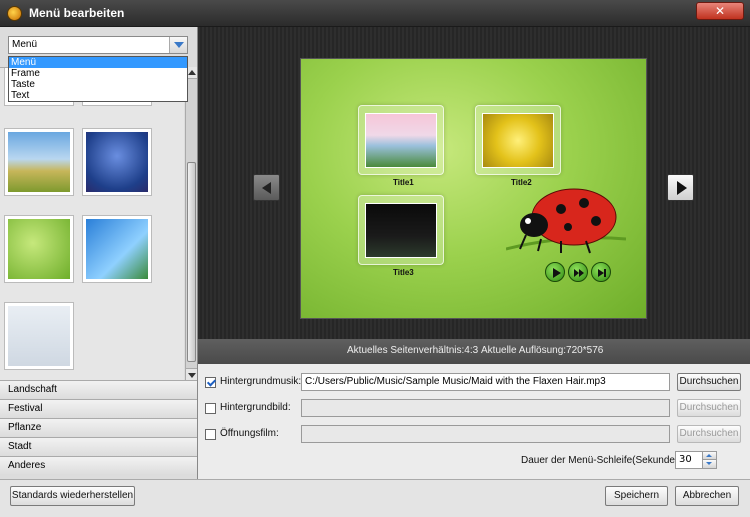  What do you see at coordinates (14, 13) in the screenshot?
I see `app-icon` at bounding box center [14, 13].